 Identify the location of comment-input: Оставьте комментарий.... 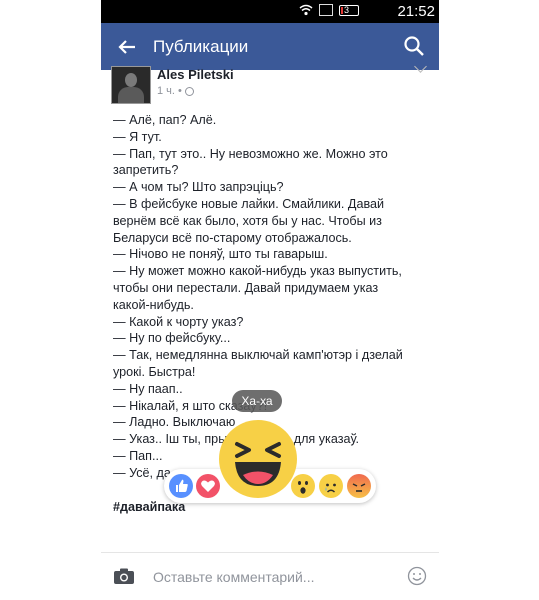
(233, 577).